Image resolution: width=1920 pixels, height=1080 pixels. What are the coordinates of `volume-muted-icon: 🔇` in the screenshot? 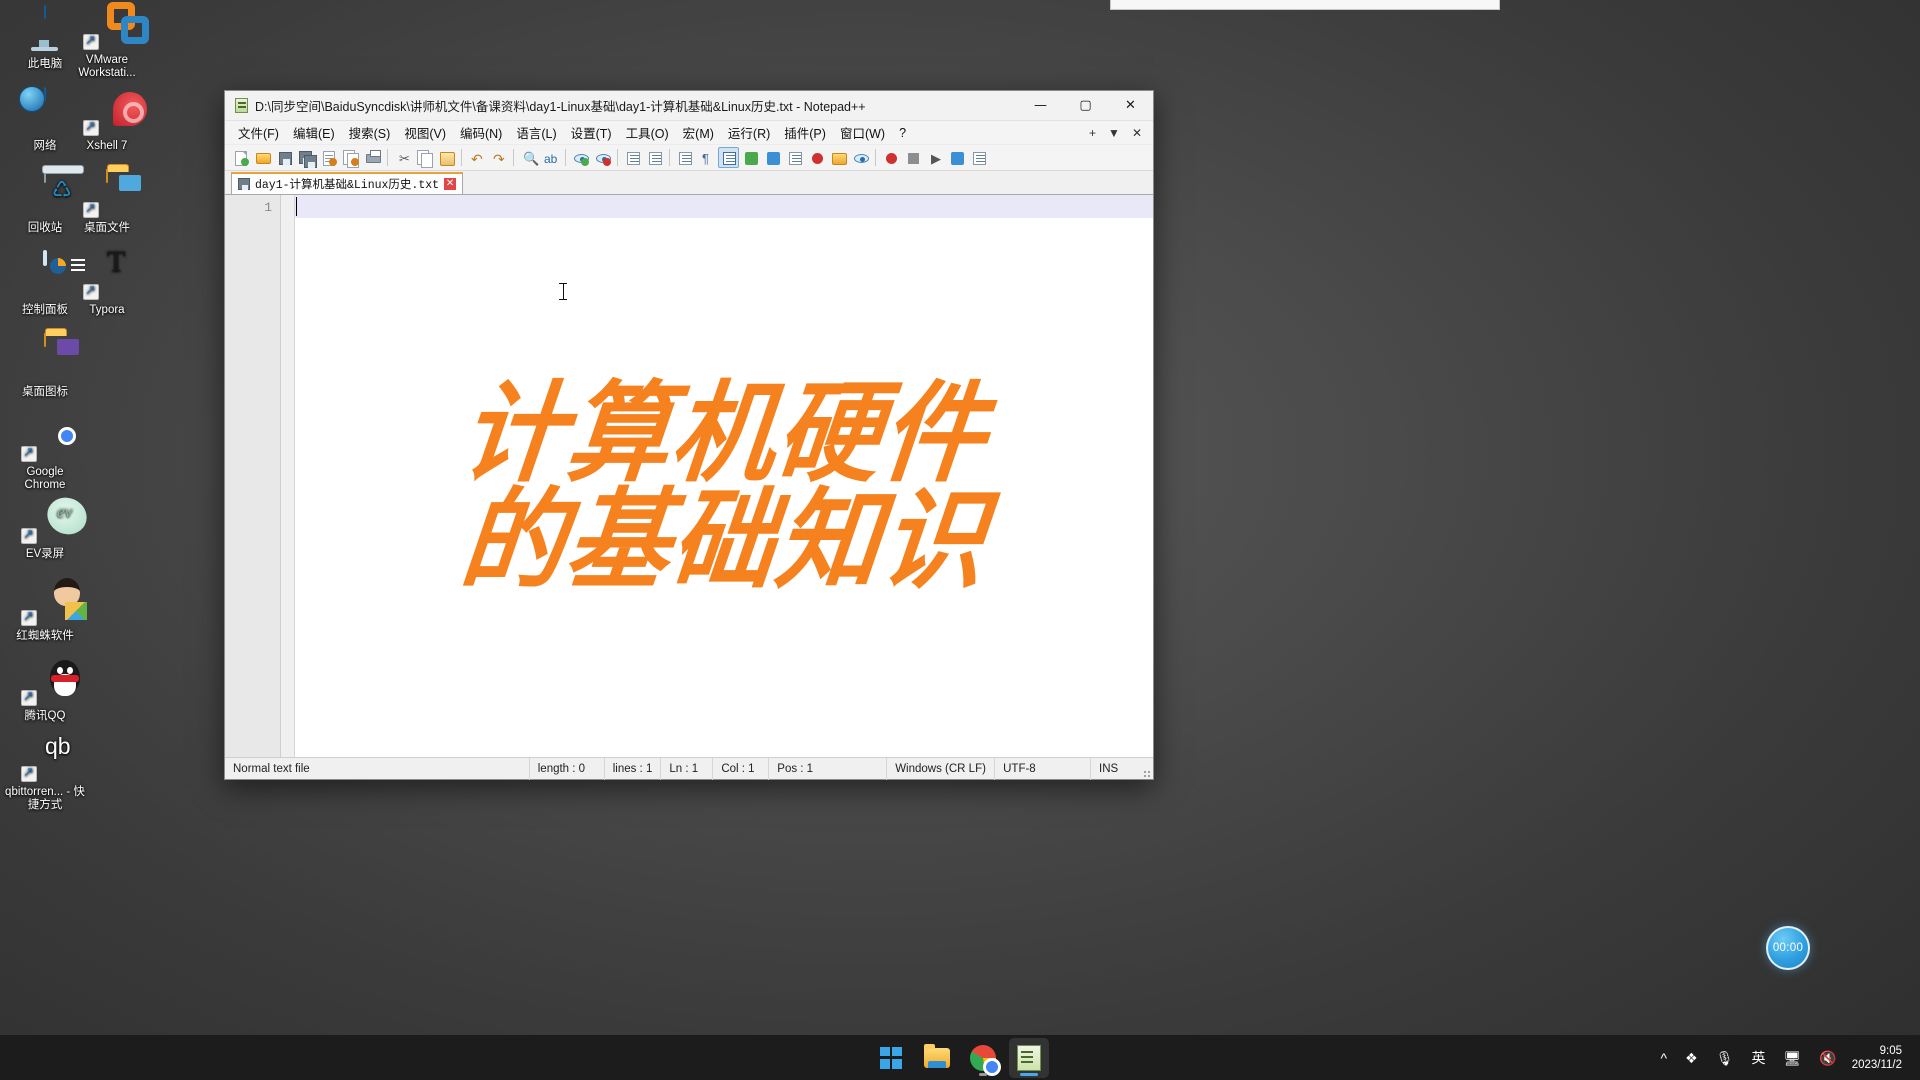 It's located at (1827, 1058).